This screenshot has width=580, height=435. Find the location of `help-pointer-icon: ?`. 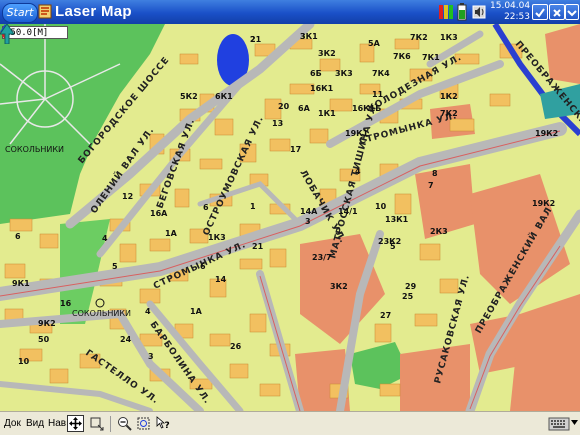

help-pointer-icon: ? is located at coordinates (163, 423).